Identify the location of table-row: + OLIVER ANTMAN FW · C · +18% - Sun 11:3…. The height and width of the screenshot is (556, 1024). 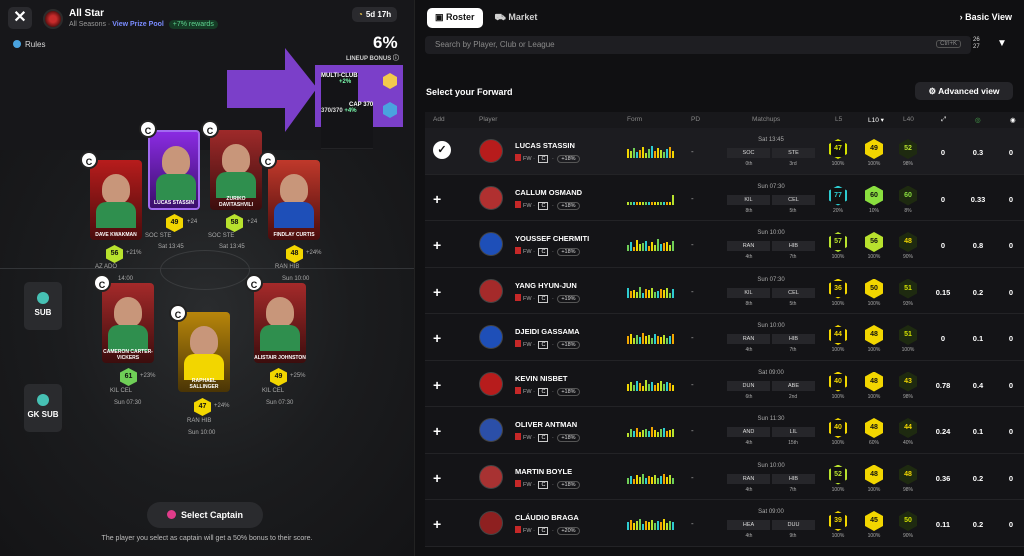
(724, 430).